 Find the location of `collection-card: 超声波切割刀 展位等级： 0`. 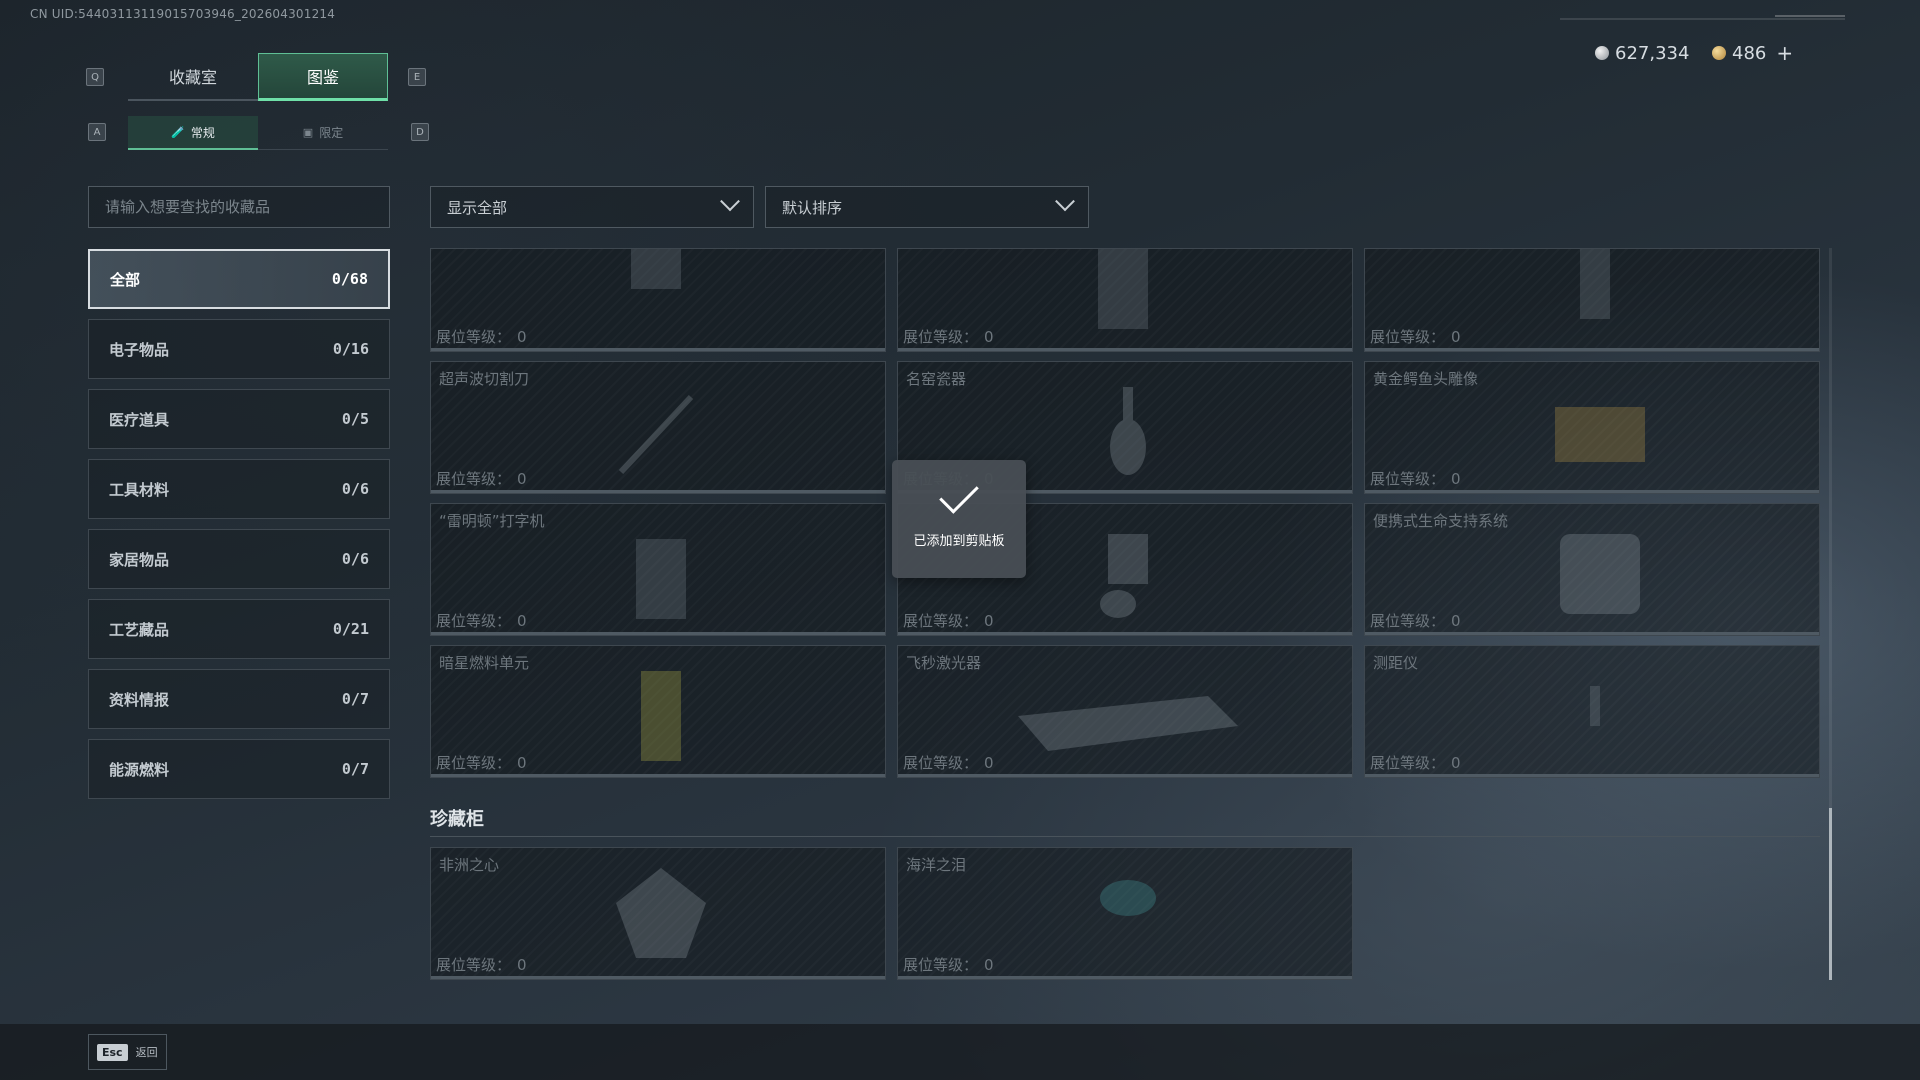

collection-card: 超声波切割刀 展位等级： 0 is located at coordinates (658, 427).